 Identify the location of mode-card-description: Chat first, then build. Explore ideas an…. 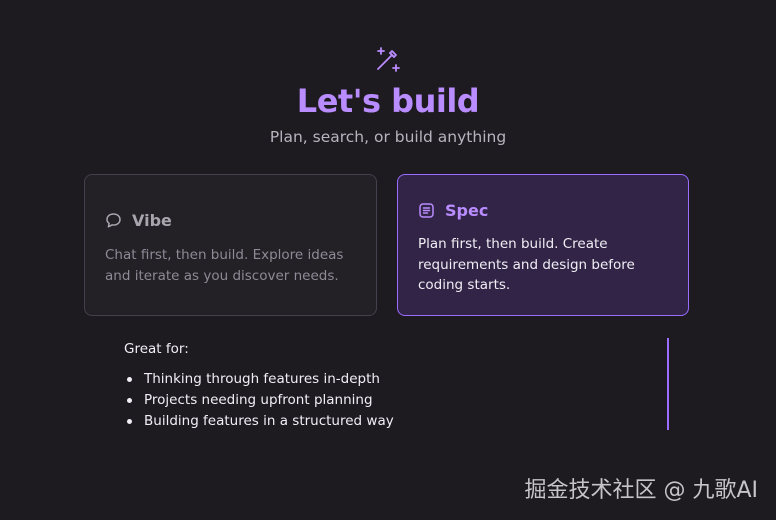
(224, 265).